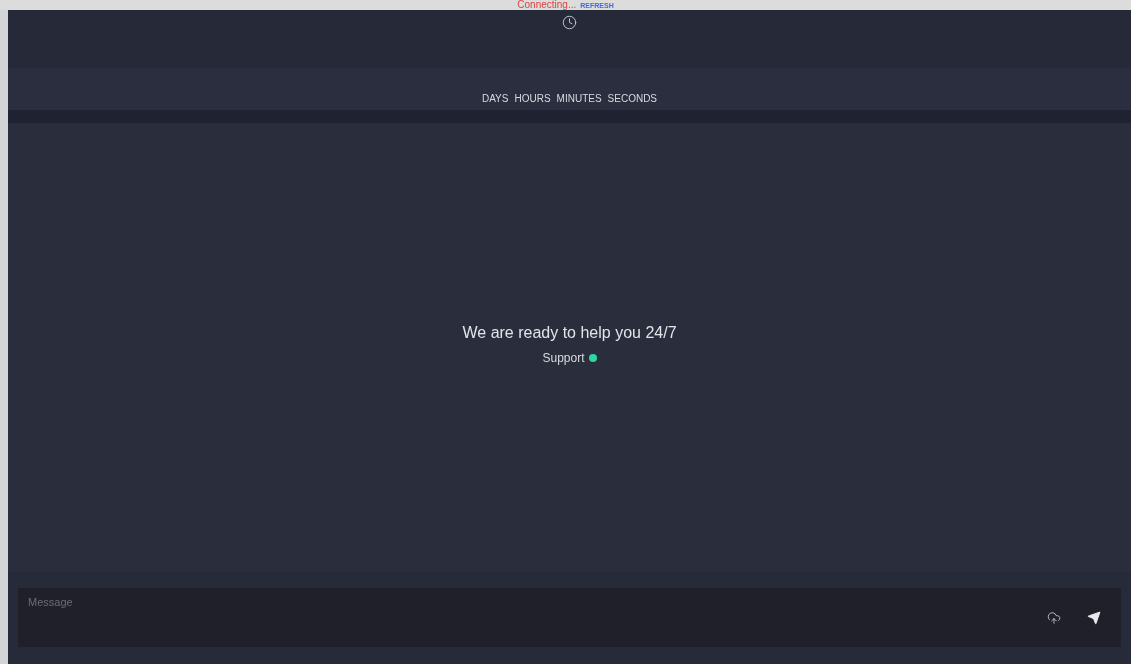 This screenshot has width=1131, height=664. What do you see at coordinates (632, 99) in the screenshot?
I see `countdown-unit-label: SECONDS` at bounding box center [632, 99].